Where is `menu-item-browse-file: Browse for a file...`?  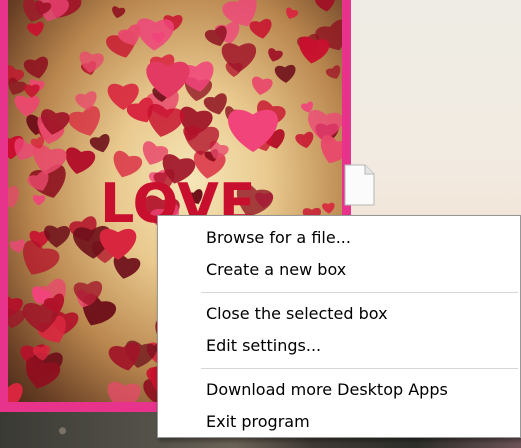 menu-item-browse-file: Browse for a file... is located at coordinates (339, 238).